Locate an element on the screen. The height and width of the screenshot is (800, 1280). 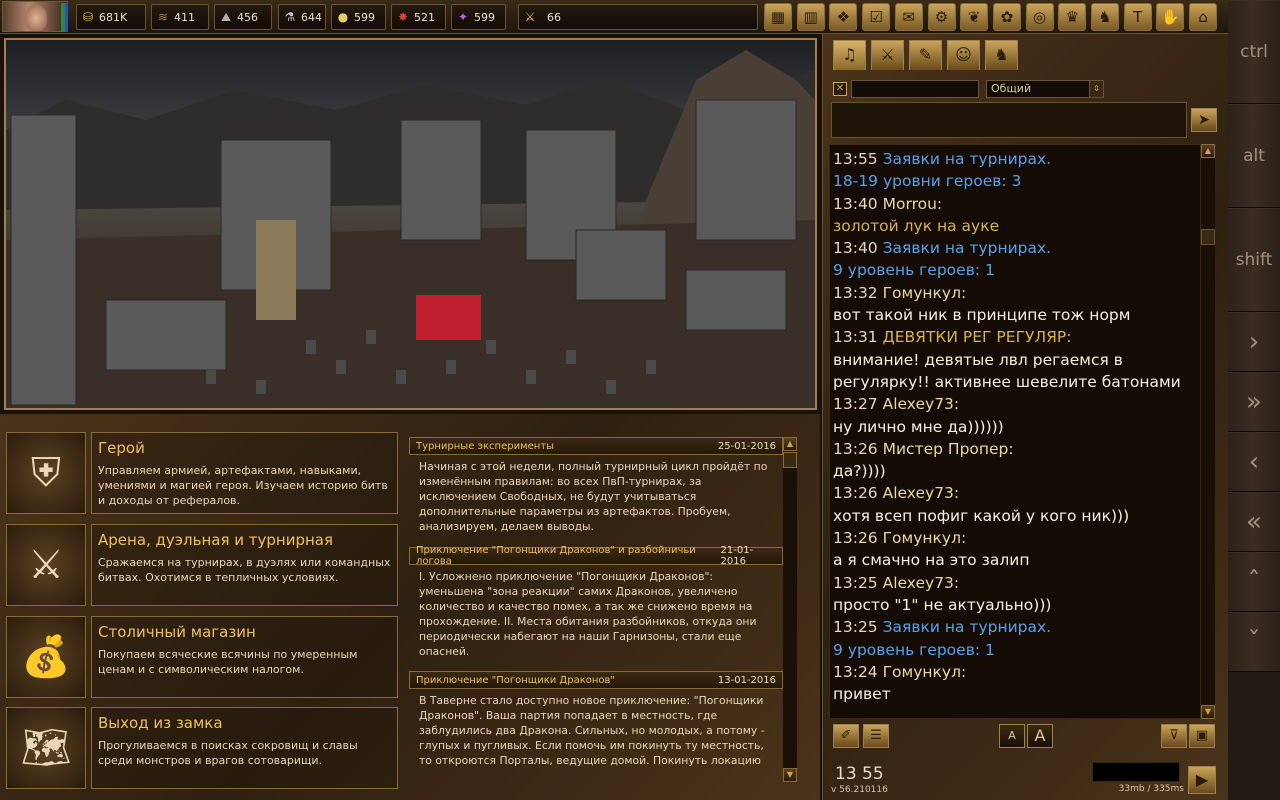
chat-sender: ДЕВЯТКИ РЕГ РЕГУЛЯР: is located at coordinates (977, 337).